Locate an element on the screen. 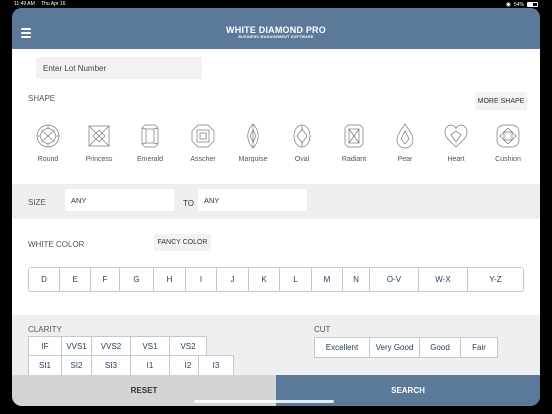 This screenshot has width=552, height=414. color-option-n: N is located at coordinates (356, 279).